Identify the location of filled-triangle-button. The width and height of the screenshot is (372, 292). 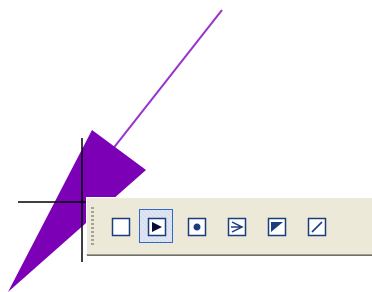
(276, 226).